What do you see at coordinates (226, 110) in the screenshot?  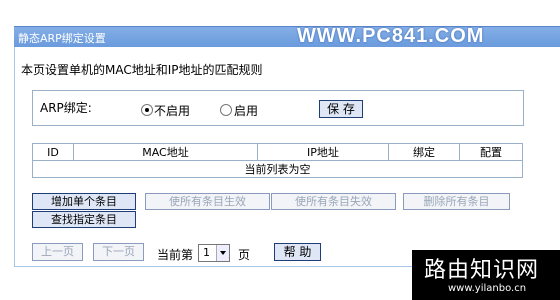 I see `radio-enable` at bounding box center [226, 110].